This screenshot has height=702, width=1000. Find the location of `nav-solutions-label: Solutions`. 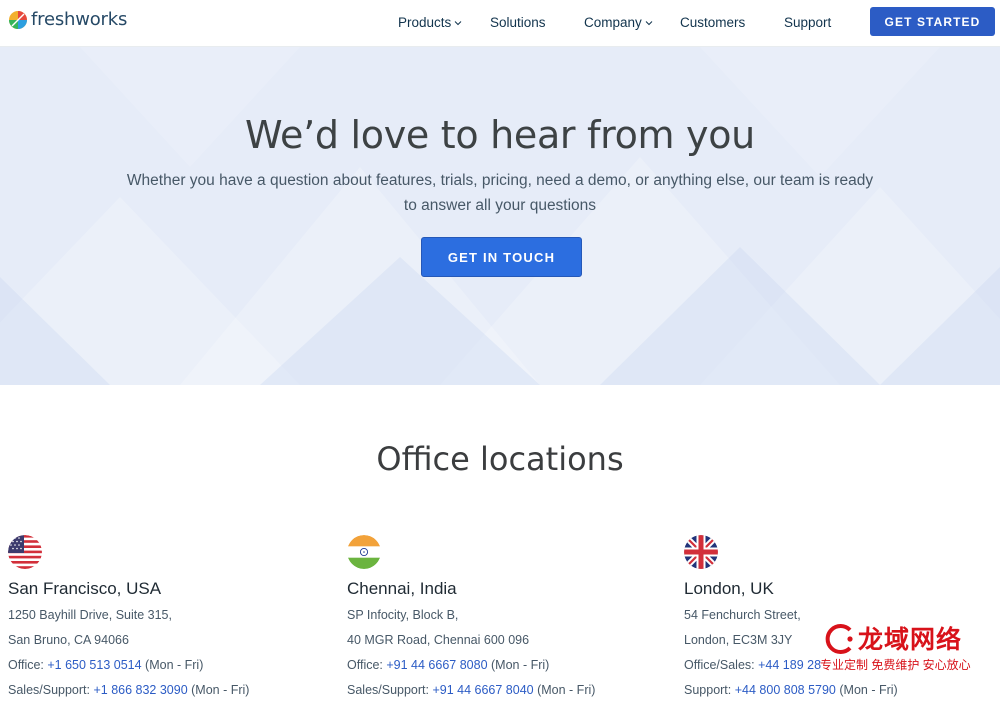

nav-solutions-label: Solutions is located at coordinates (518, 22).